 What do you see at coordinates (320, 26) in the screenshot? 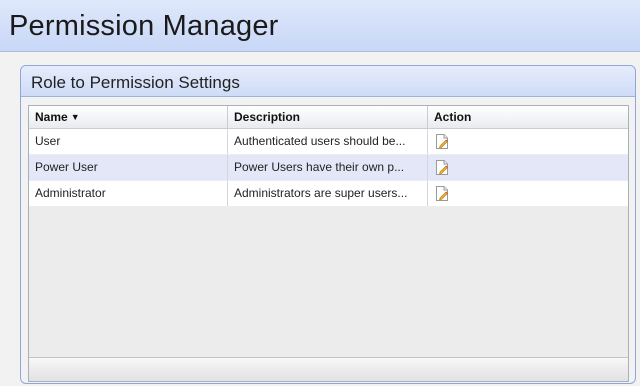
I see `page-header: Permission Manager` at bounding box center [320, 26].